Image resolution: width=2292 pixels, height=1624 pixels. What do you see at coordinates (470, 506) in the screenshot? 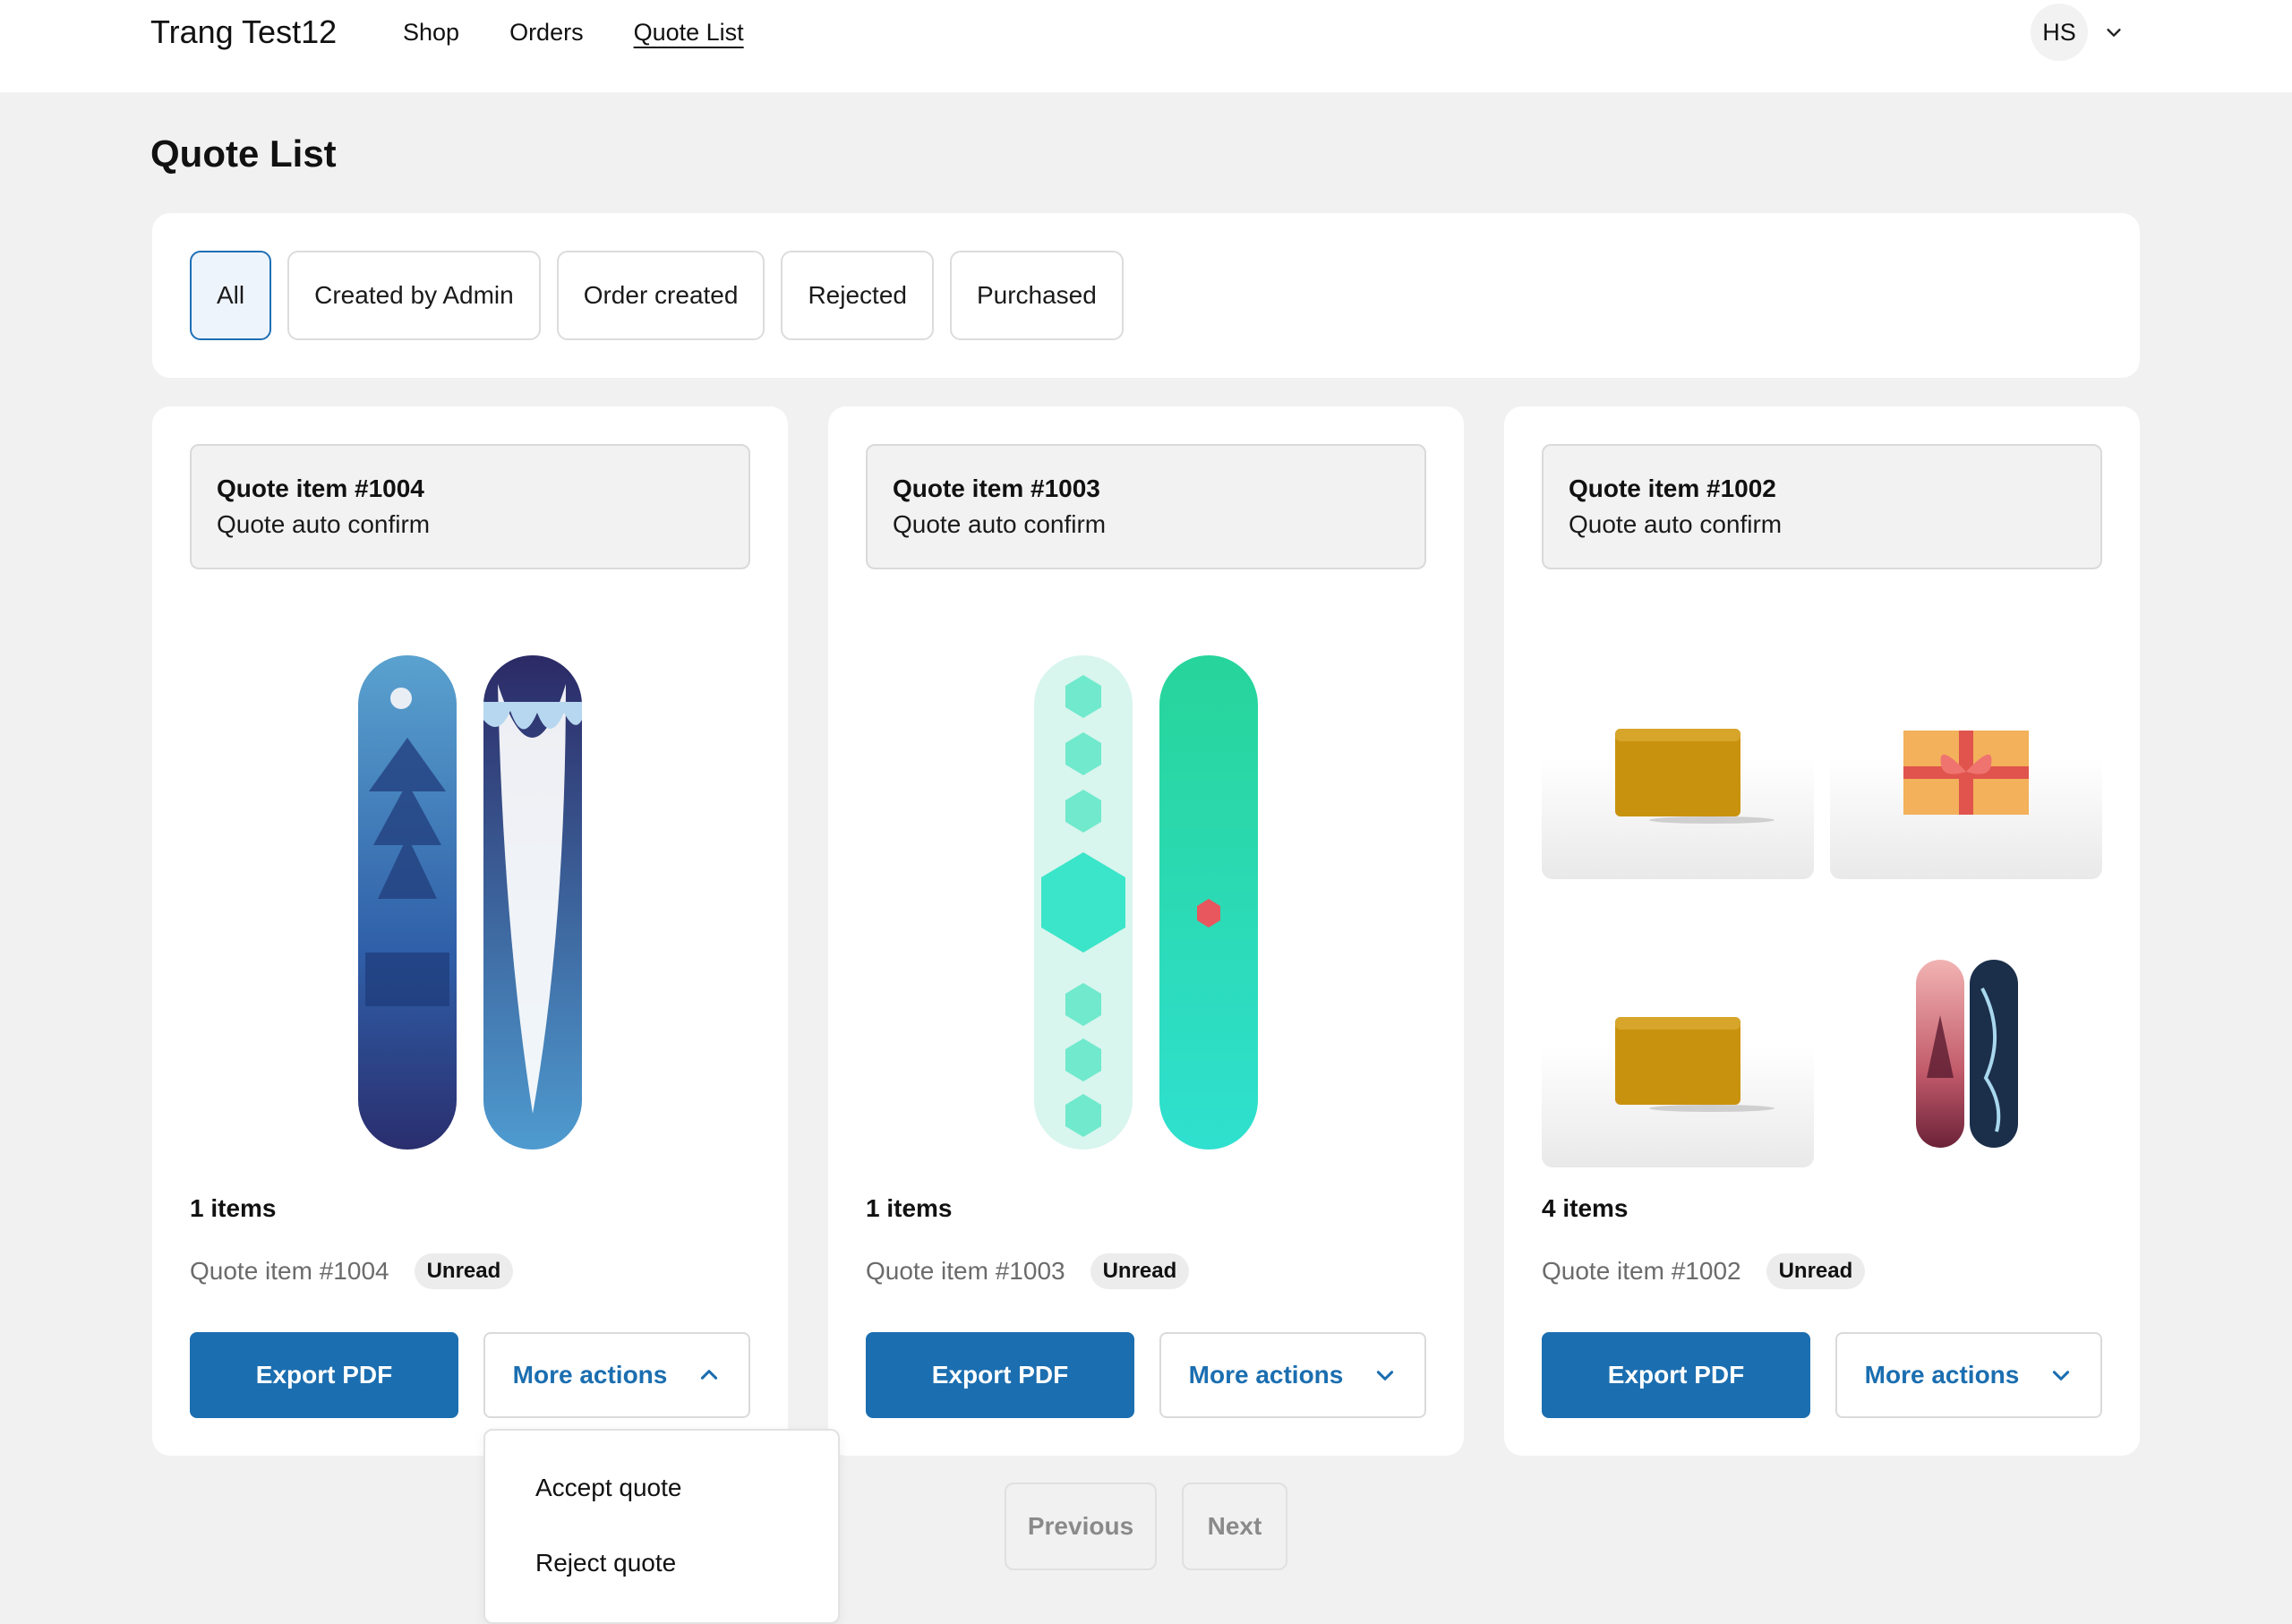
I see `quote-card-header: Quote item #1004 Quote auto confirm` at bounding box center [470, 506].